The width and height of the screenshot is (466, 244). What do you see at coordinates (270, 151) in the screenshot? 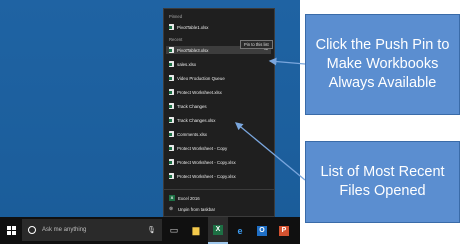
I see `recent-callout-arrow` at bounding box center [270, 151].